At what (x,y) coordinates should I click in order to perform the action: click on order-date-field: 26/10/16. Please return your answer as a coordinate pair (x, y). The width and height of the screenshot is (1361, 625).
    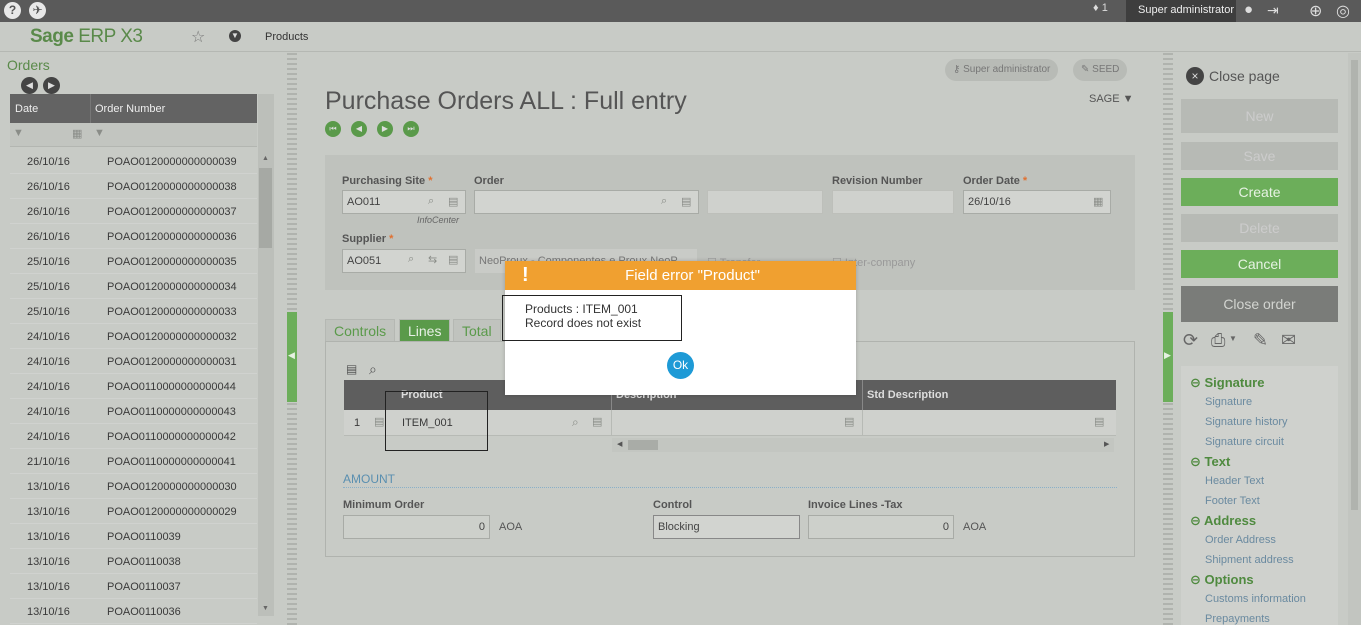
    Looking at the image, I should click on (1037, 202).